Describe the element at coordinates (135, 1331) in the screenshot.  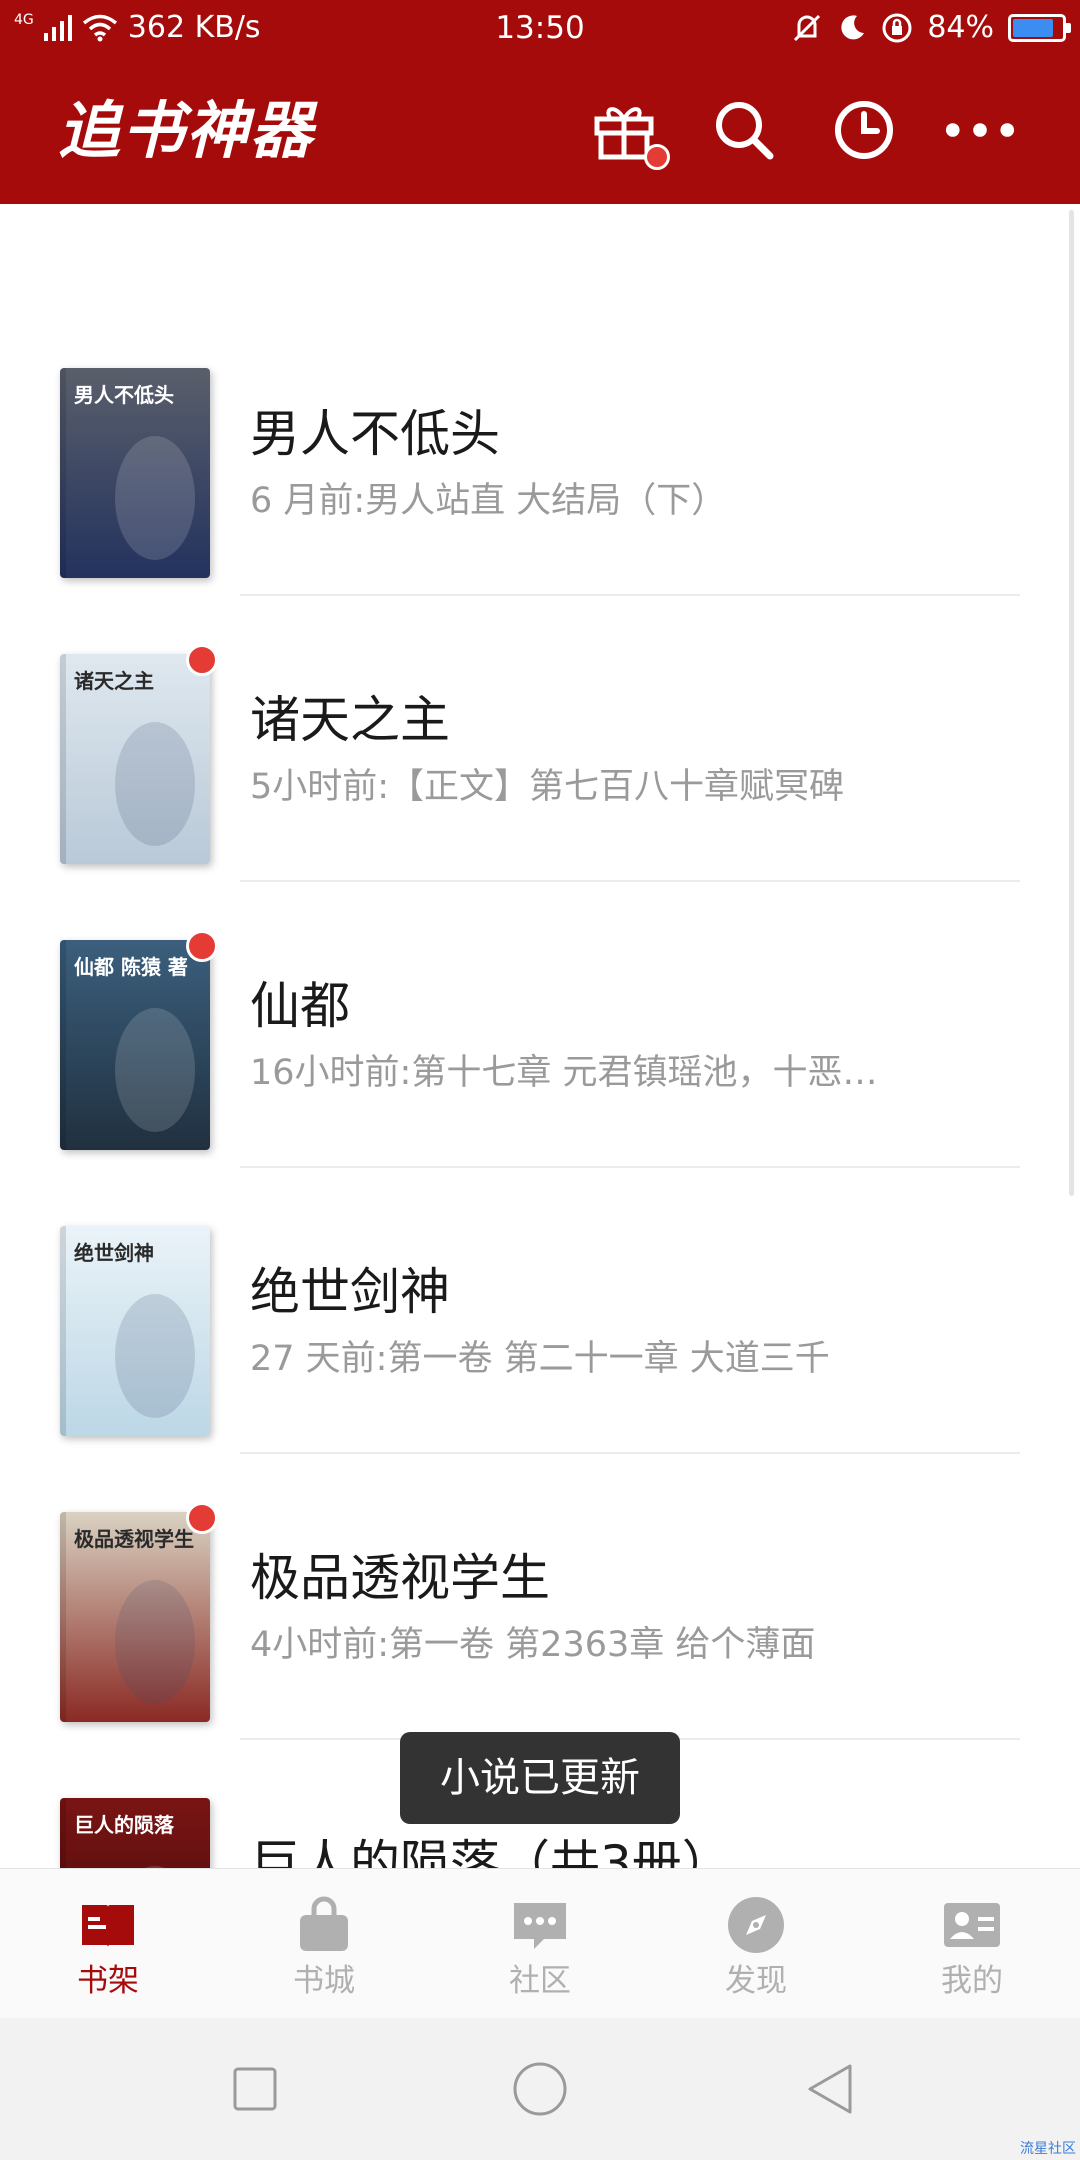
I see `book-cover: 绝世剑神` at that location.